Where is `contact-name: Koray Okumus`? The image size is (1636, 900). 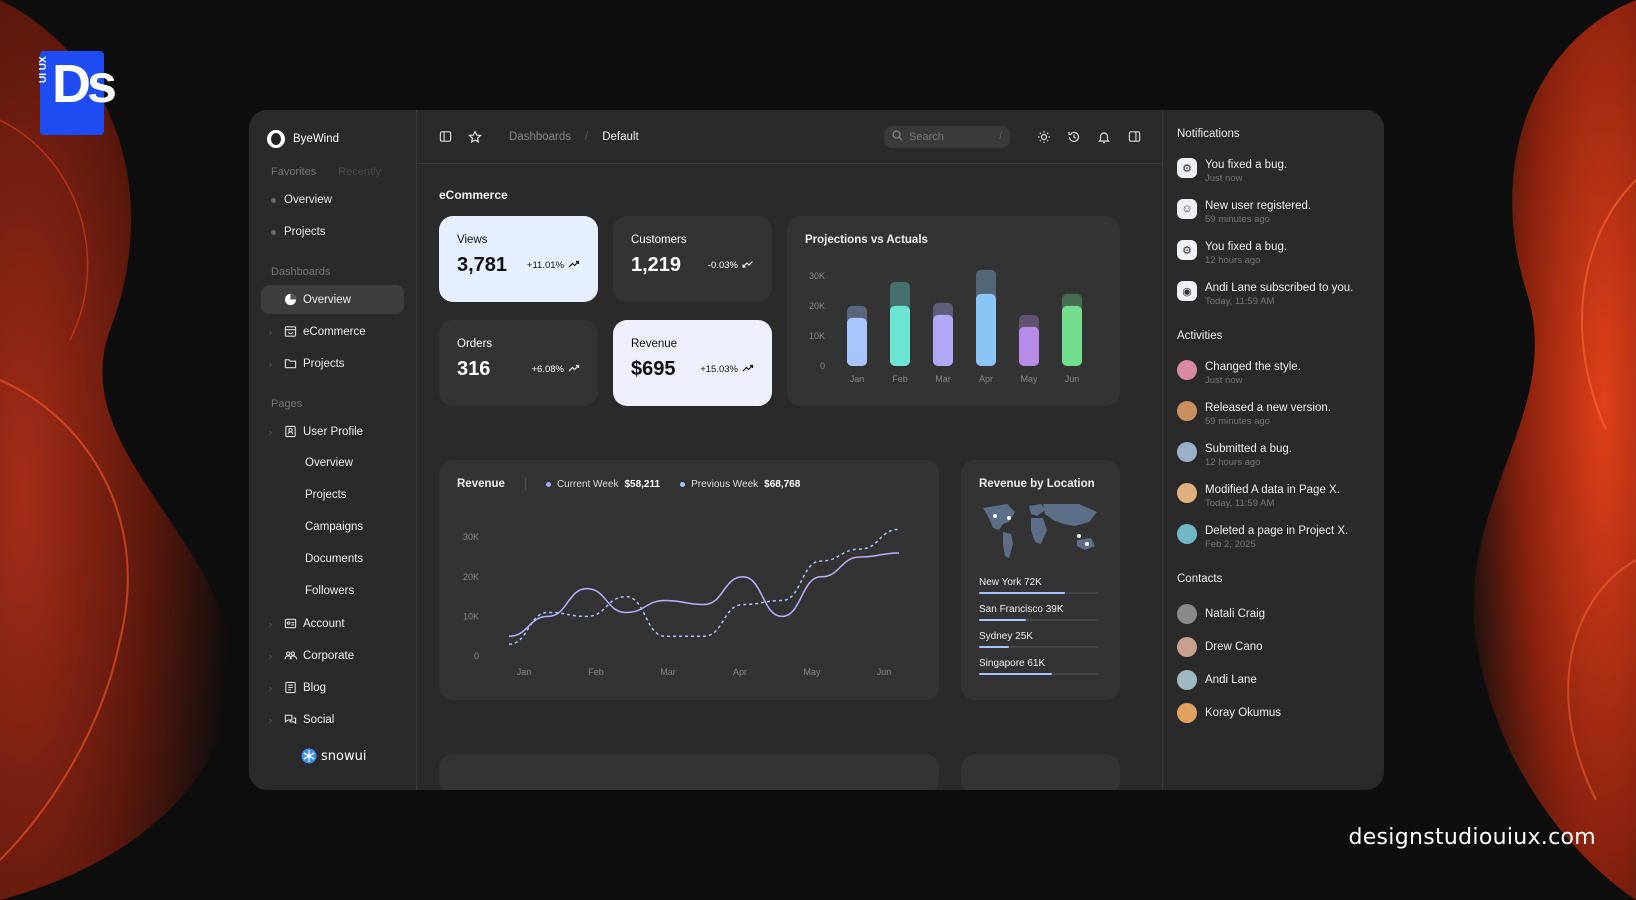 contact-name: Koray Okumus is located at coordinates (1243, 712).